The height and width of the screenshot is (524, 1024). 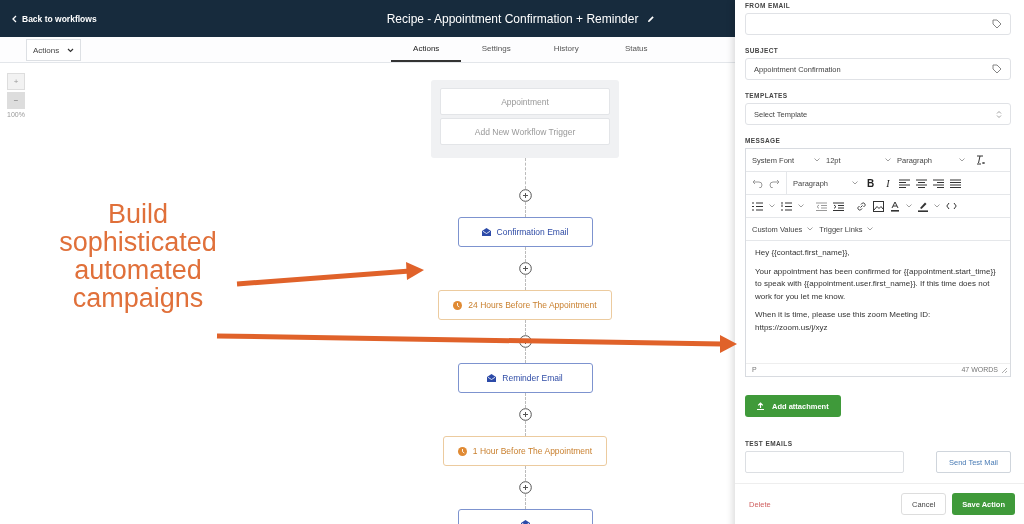 What do you see at coordinates (843, 321) in the screenshot?
I see `message-paragraph: When it is time, please use this zoom Meeting ID: https://zoom.us/j/xyz` at bounding box center [843, 321].